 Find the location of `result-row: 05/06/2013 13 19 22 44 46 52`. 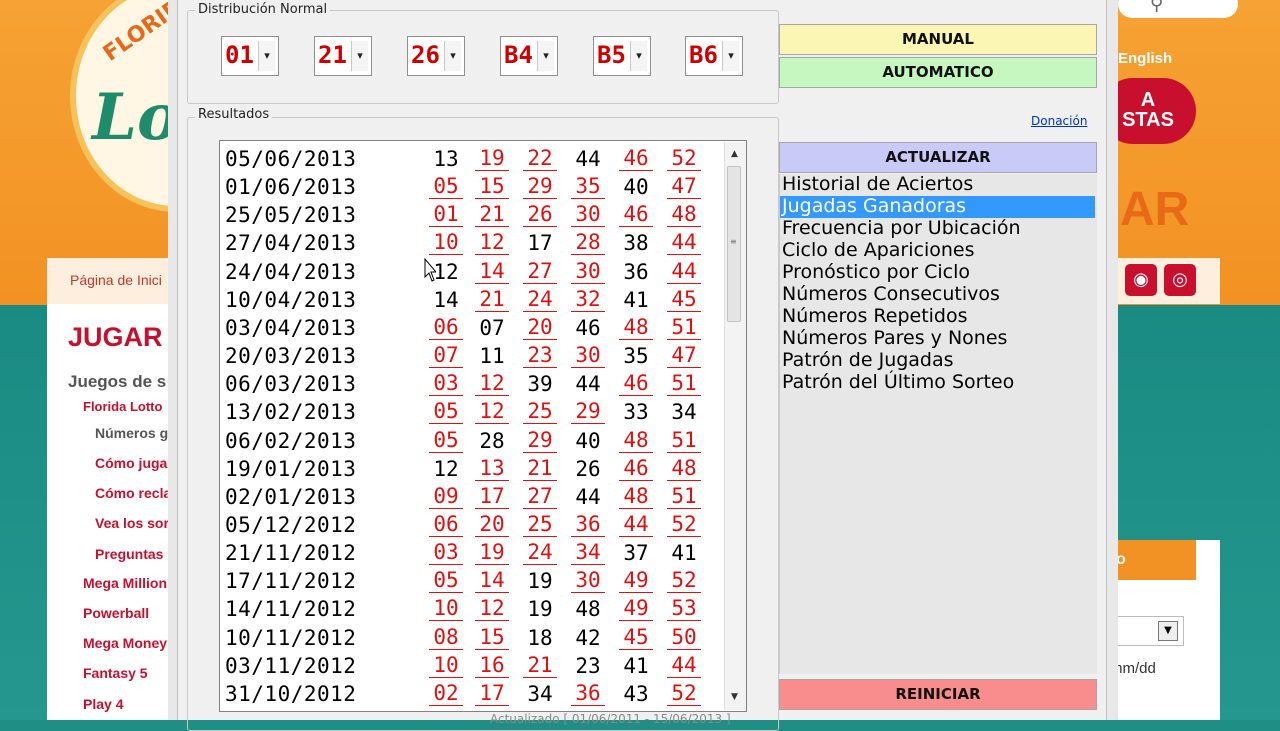

result-row: 05/06/2013 13 19 22 44 46 52 is located at coordinates (475, 159).